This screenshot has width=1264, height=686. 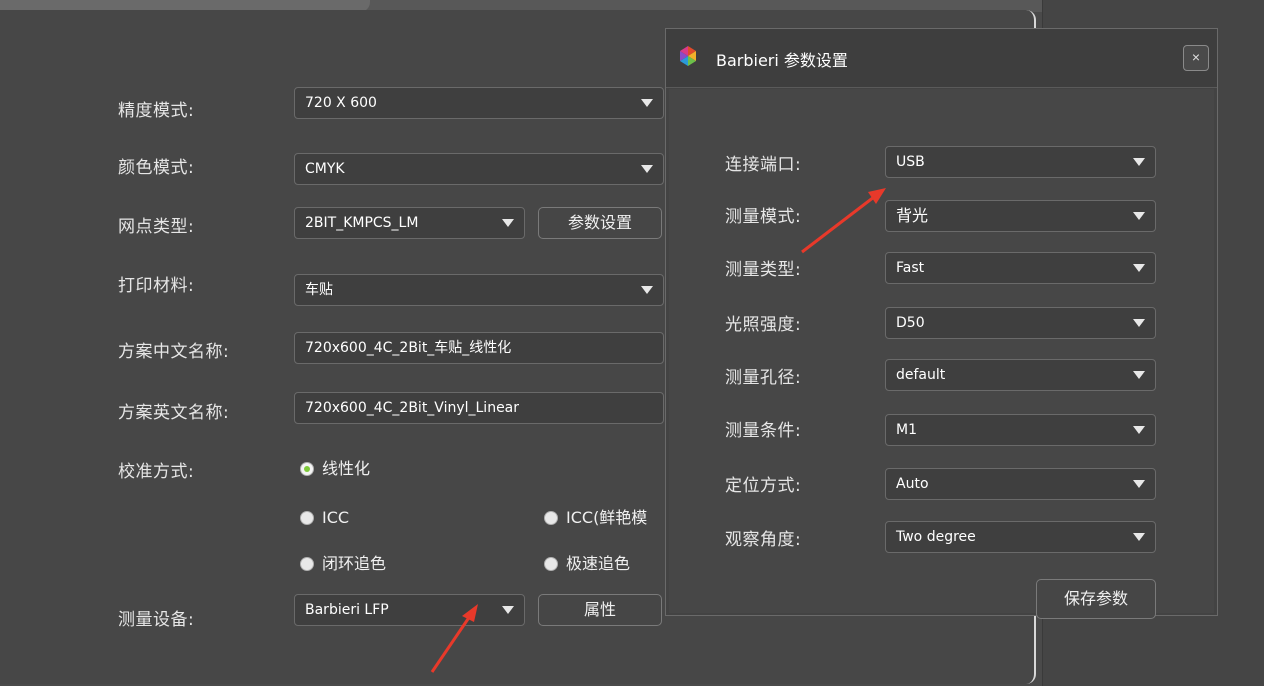 What do you see at coordinates (1020, 216) in the screenshot?
I see `measure-mode-select: 背光` at bounding box center [1020, 216].